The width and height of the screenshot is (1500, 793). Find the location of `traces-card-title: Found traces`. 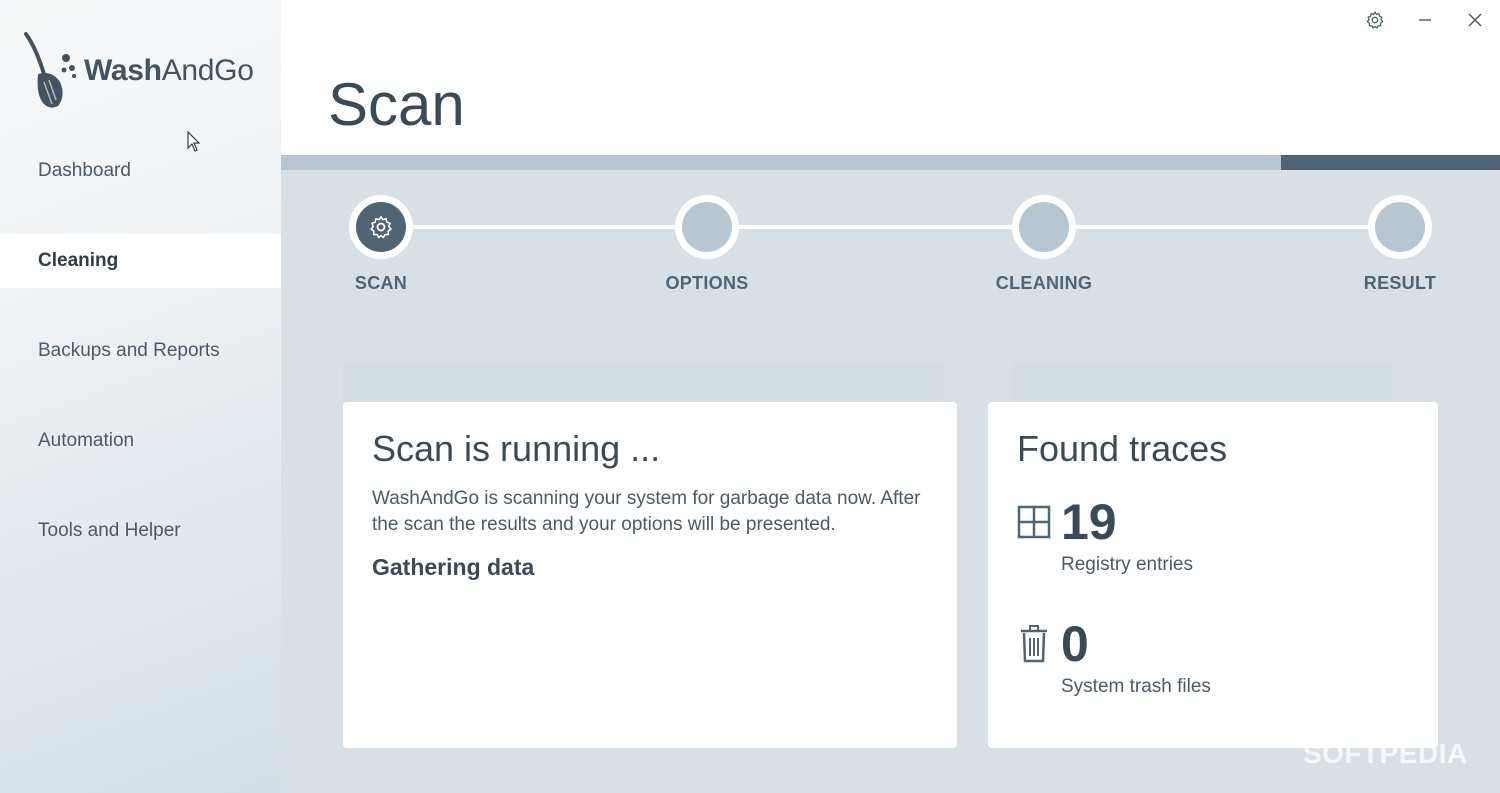

traces-card-title: Found traces is located at coordinates (1122, 448).